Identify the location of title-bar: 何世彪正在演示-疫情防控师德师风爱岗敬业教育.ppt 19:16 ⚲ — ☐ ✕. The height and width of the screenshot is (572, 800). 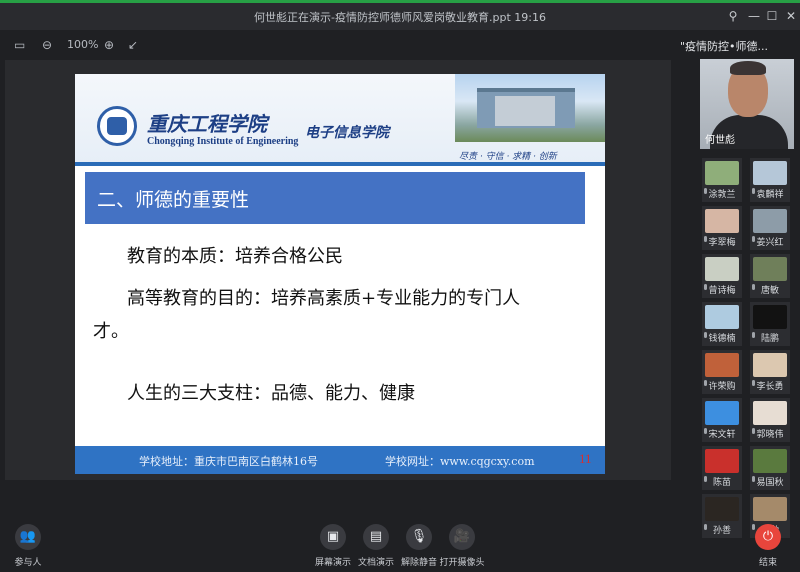
(400, 15).